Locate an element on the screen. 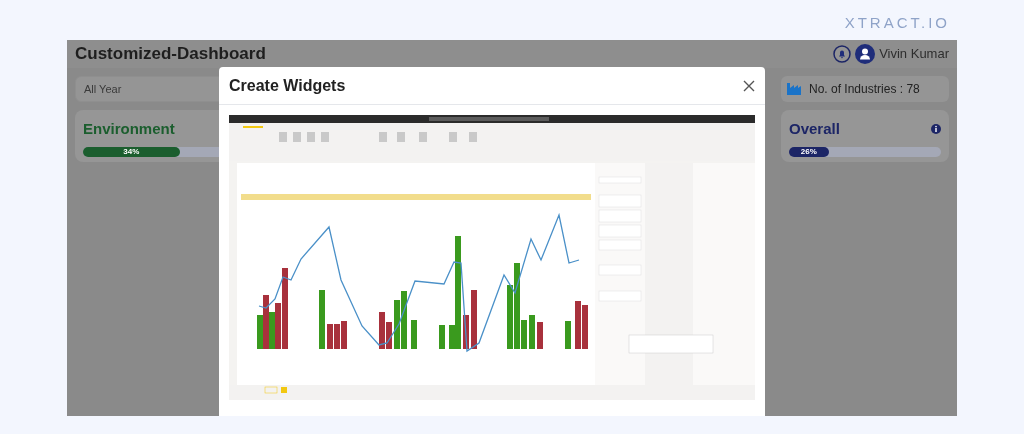 The width and height of the screenshot is (1024, 434). user-name: Vivin Kumar is located at coordinates (914, 54).